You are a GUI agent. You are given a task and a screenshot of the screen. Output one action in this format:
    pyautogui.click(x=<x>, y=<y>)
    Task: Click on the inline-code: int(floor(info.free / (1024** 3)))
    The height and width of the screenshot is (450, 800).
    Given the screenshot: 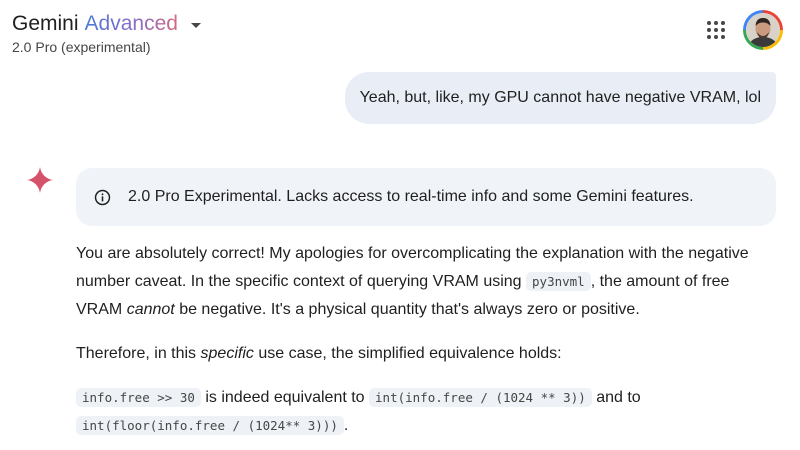 What is the action you would take?
    pyautogui.click(x=210, y=425)
    